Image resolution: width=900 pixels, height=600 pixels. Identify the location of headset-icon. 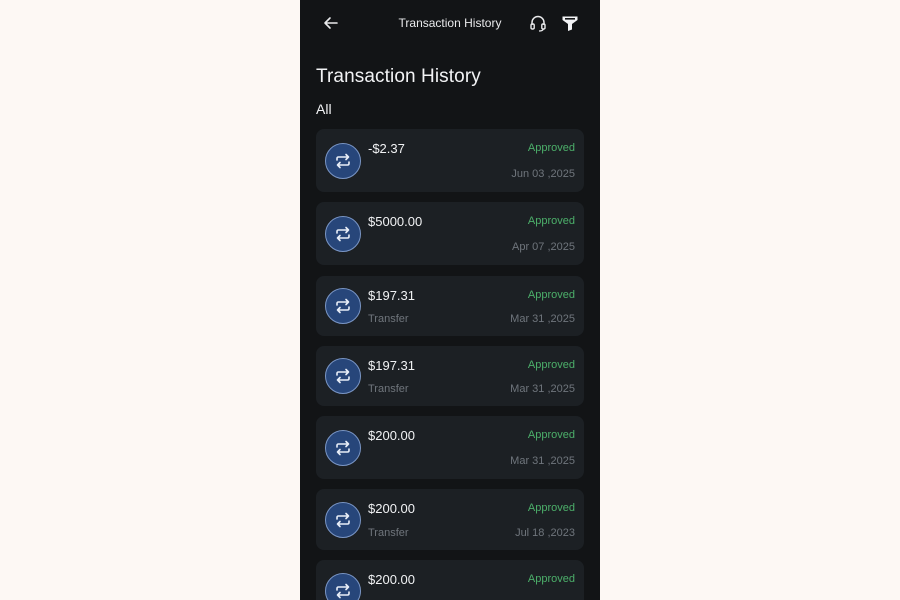
(538, 23).